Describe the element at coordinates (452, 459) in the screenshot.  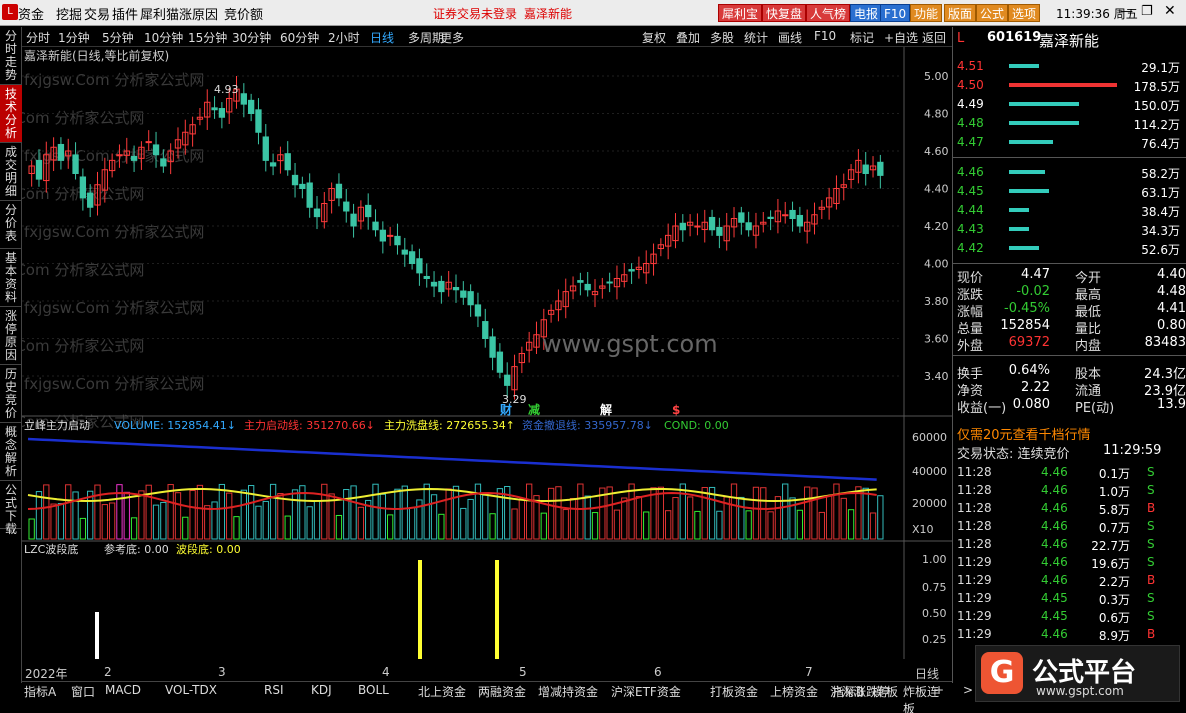
I see `capital-retreat-line` at that location.